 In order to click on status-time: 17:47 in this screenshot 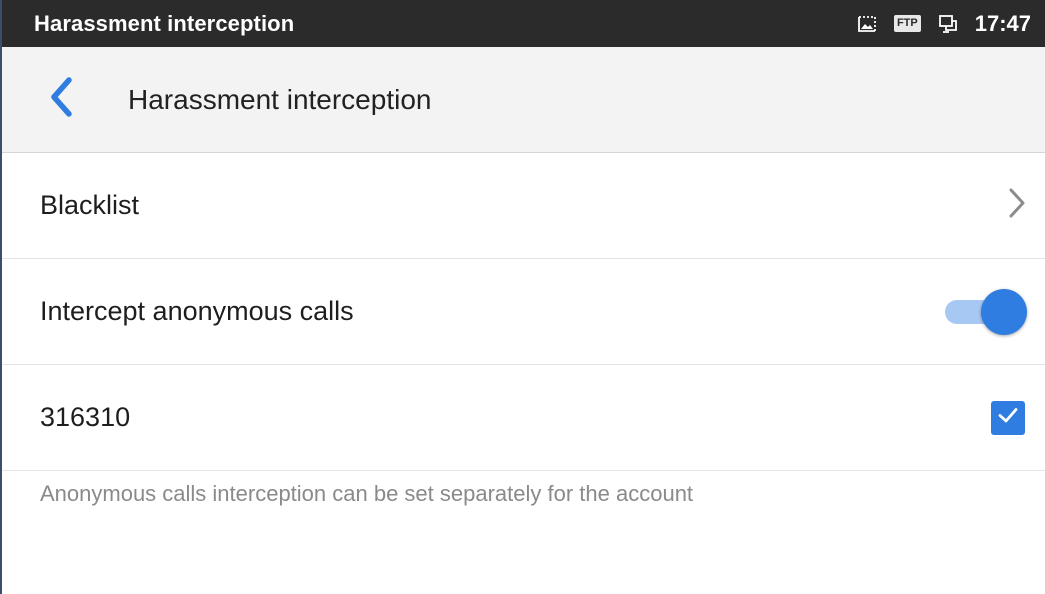, I will do `click(1002, 23)`.